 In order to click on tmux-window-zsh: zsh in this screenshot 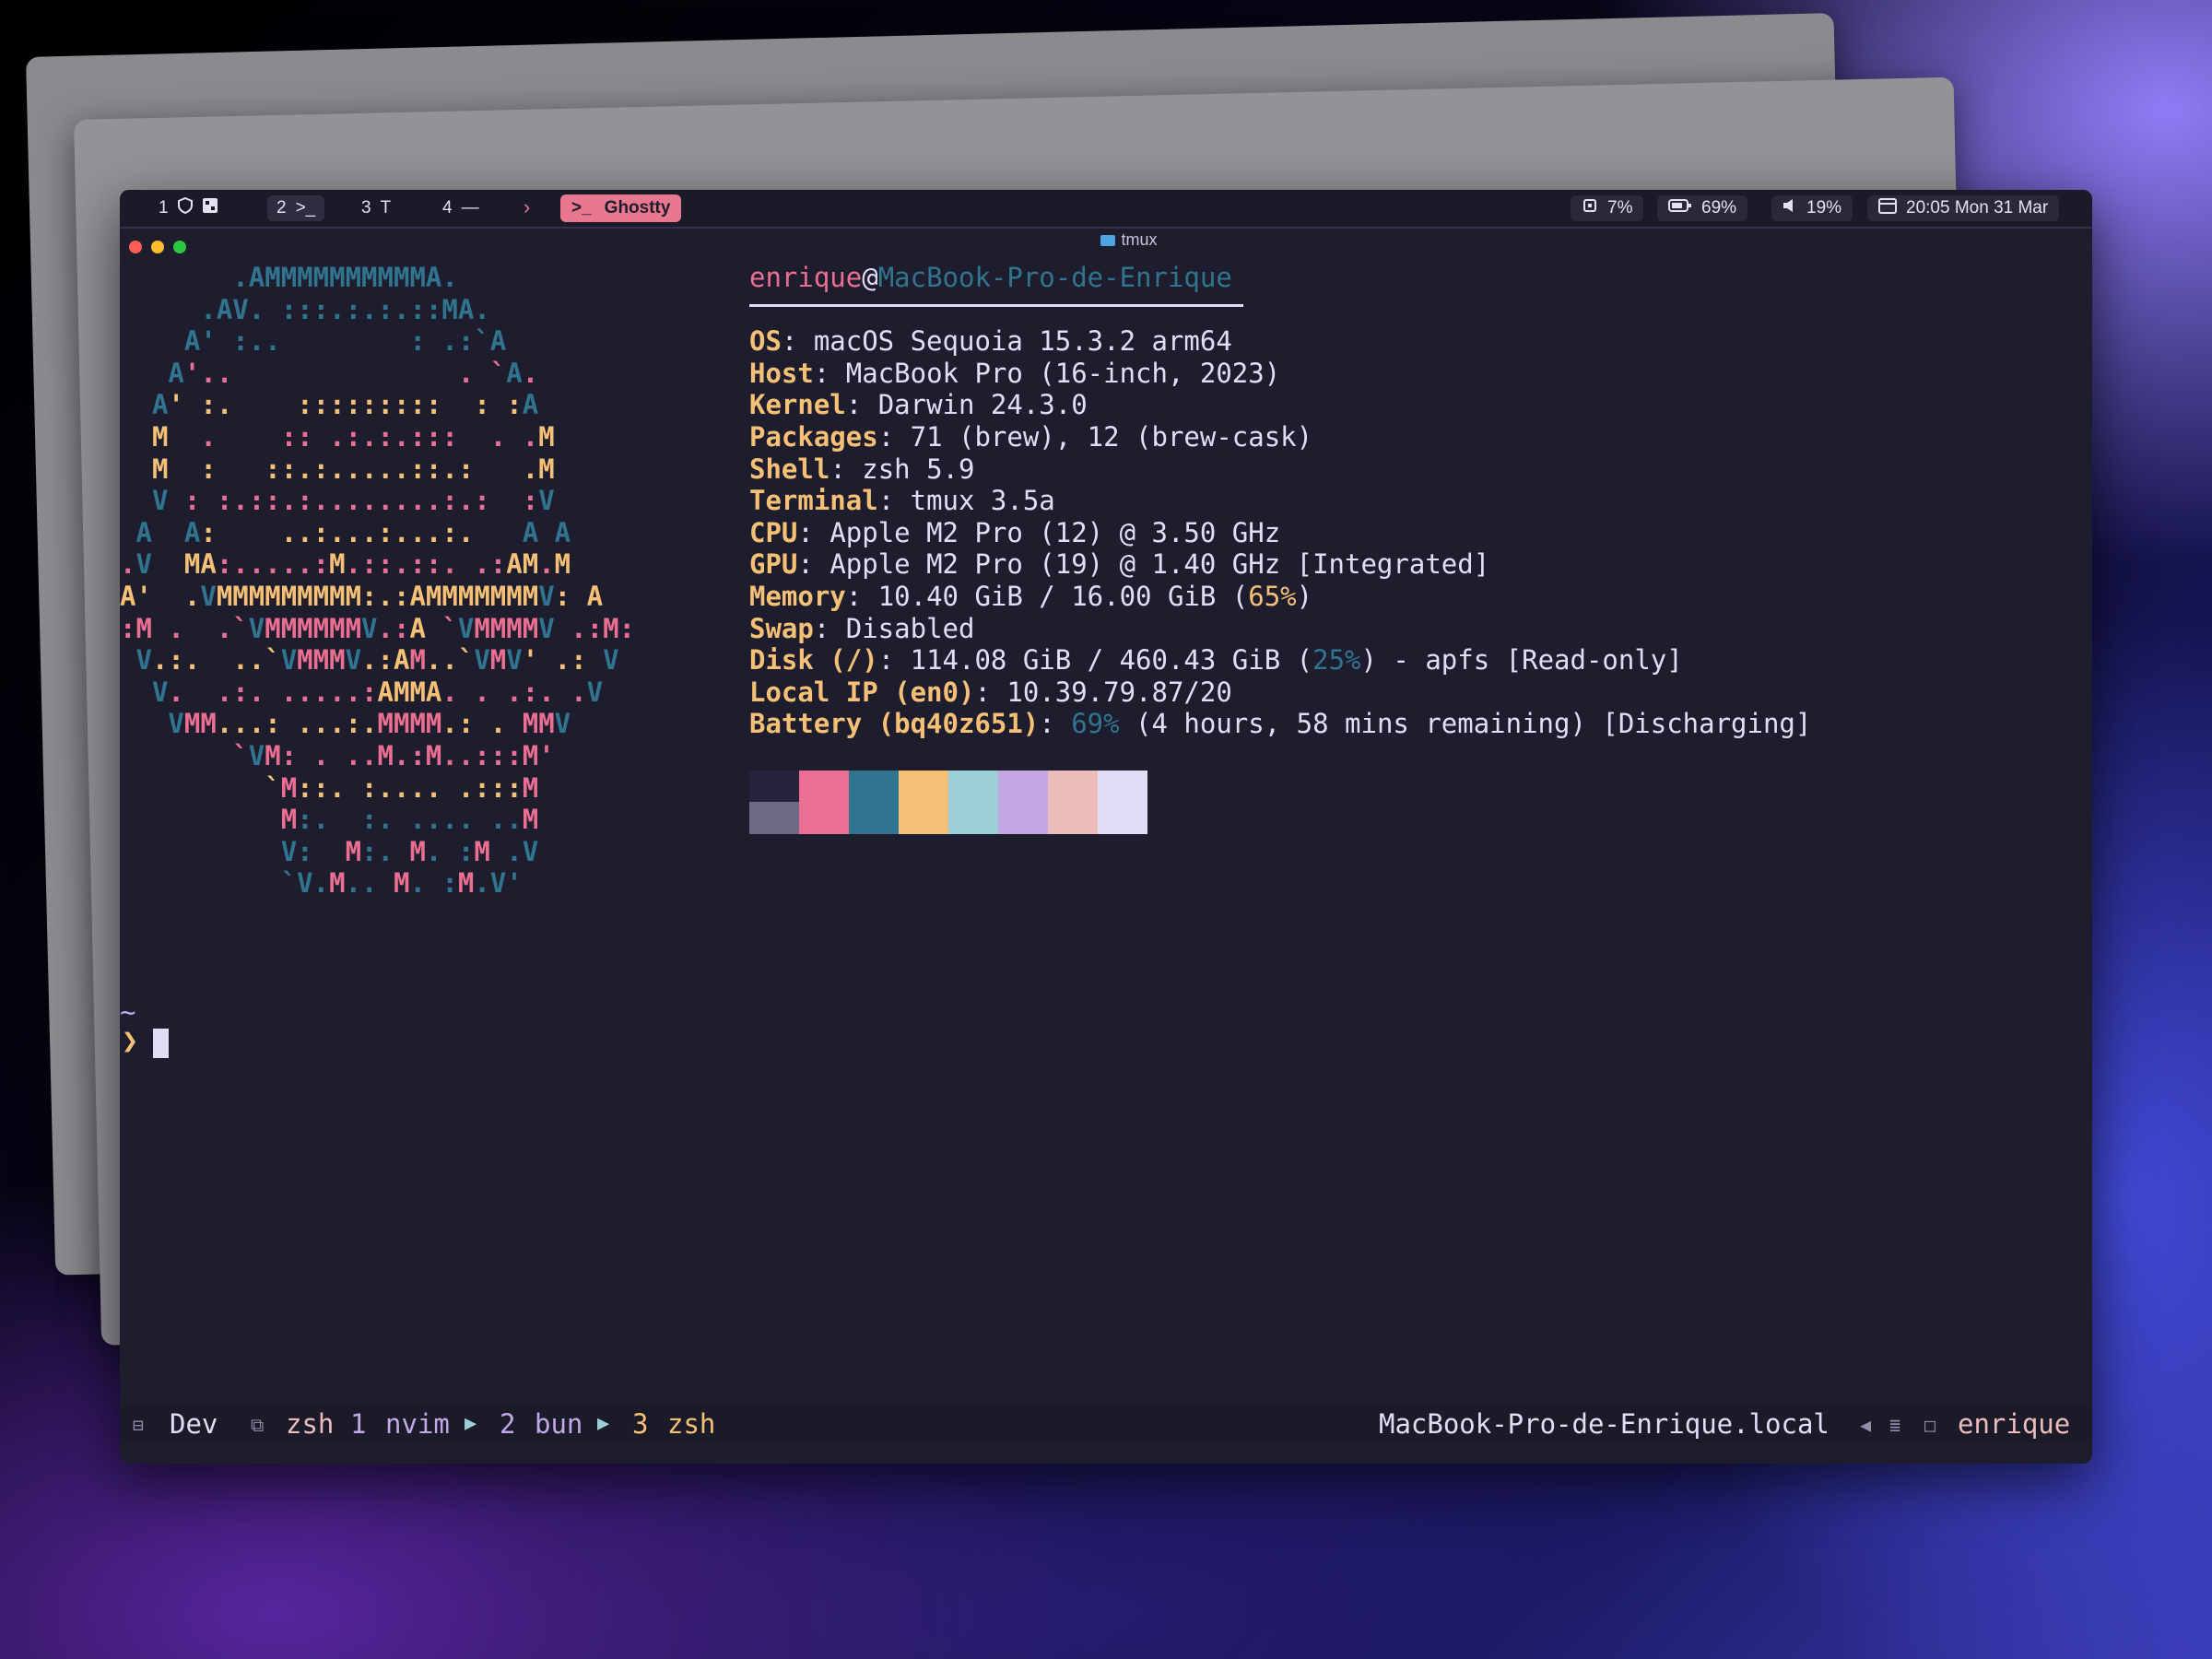, I will do `click(310, 1424)`.